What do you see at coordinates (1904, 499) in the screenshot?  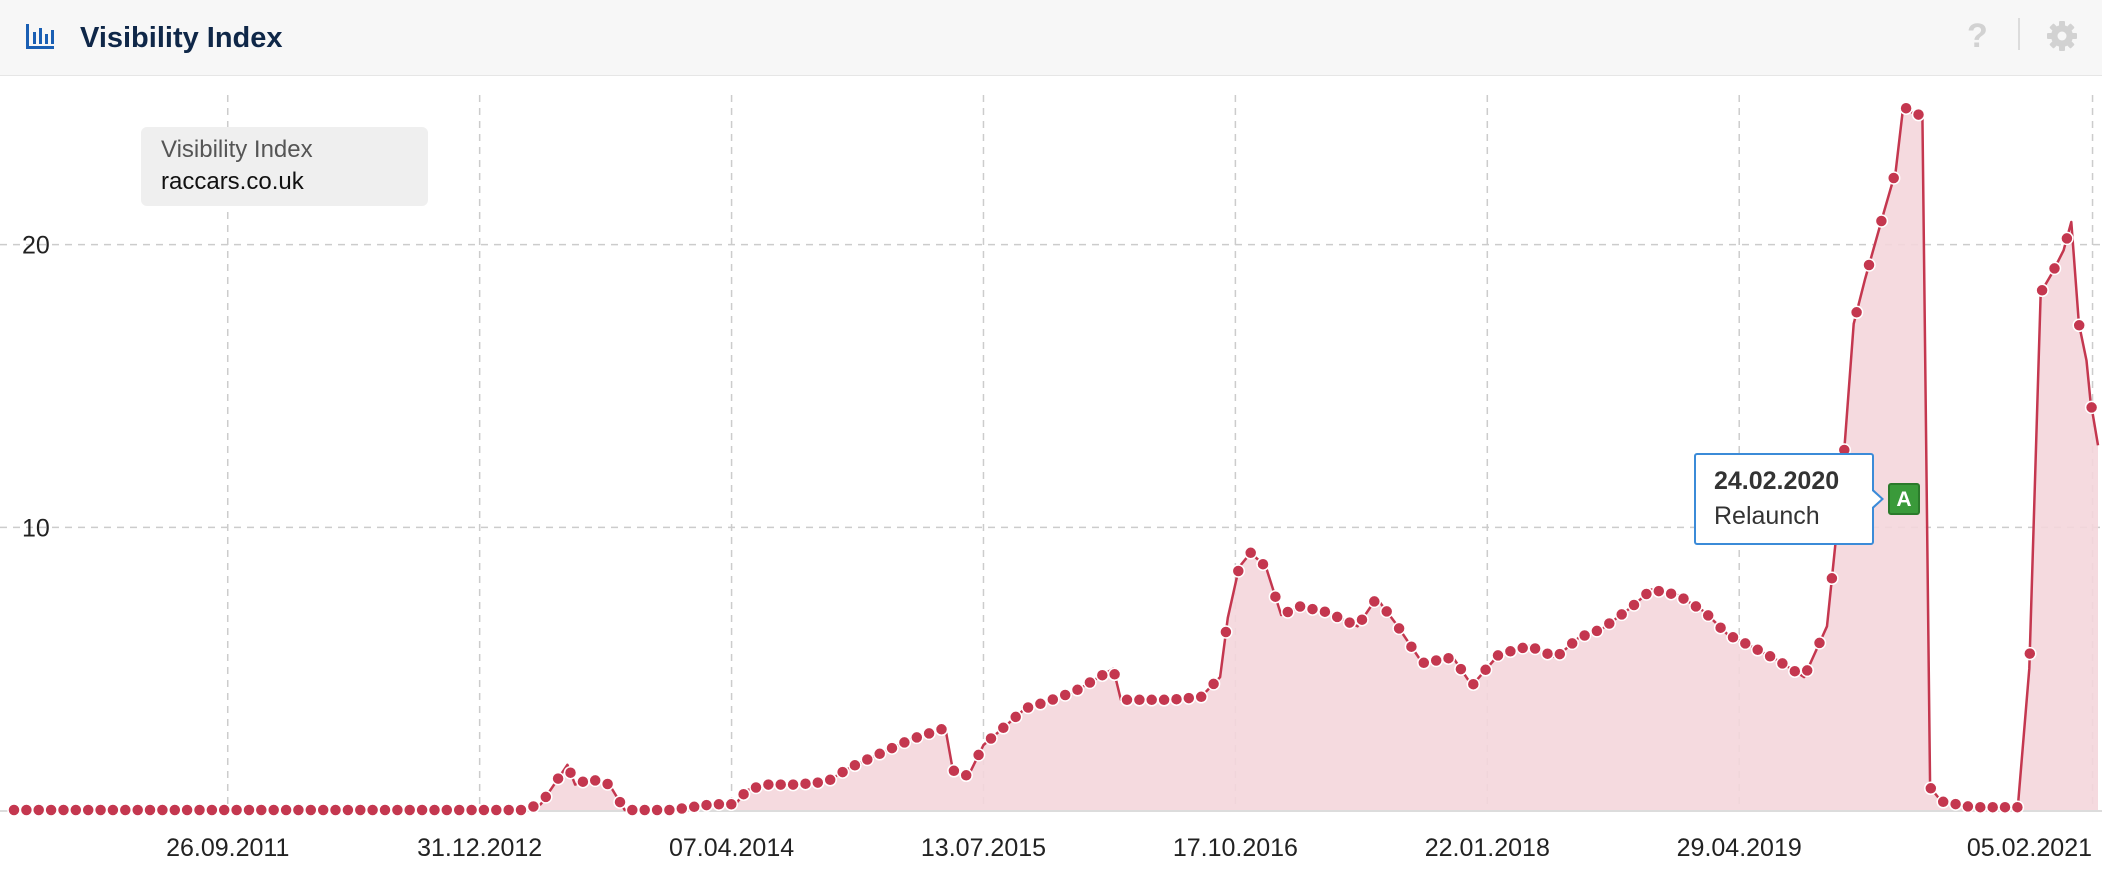 I see `event-marker: A` at bounding box center [1904, 499].